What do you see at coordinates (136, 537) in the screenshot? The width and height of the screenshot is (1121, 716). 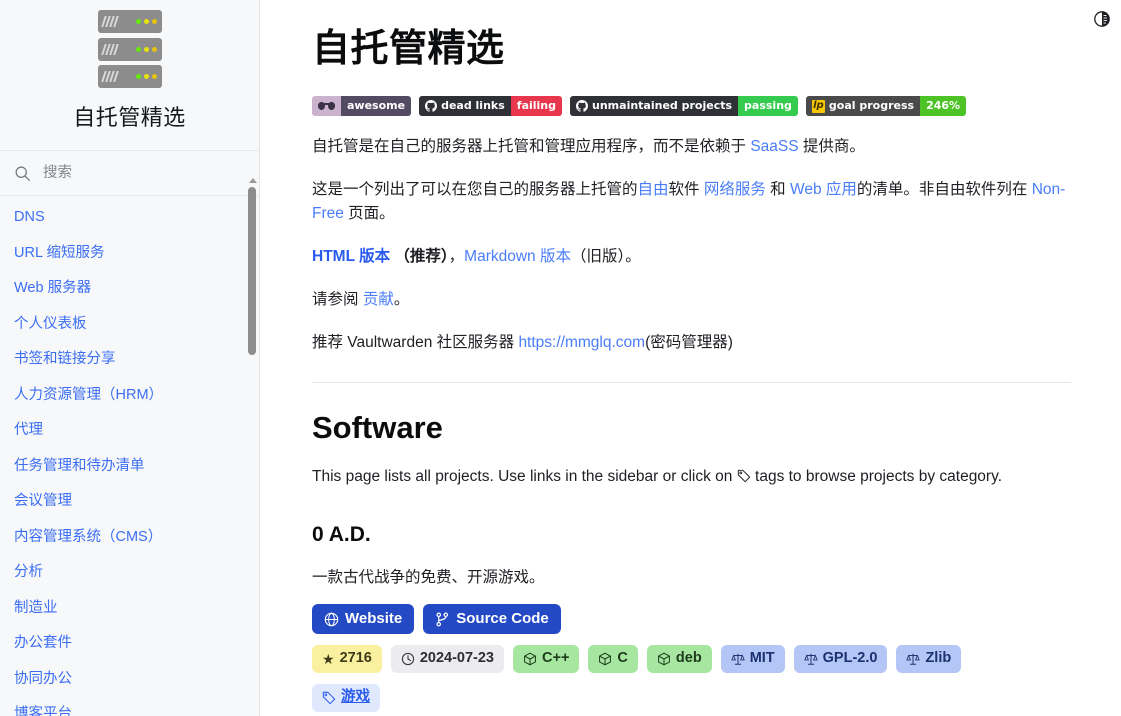 I see `sidebar-item-cms: 内容管理系统（CMS）` at bounding box center [136, 537].